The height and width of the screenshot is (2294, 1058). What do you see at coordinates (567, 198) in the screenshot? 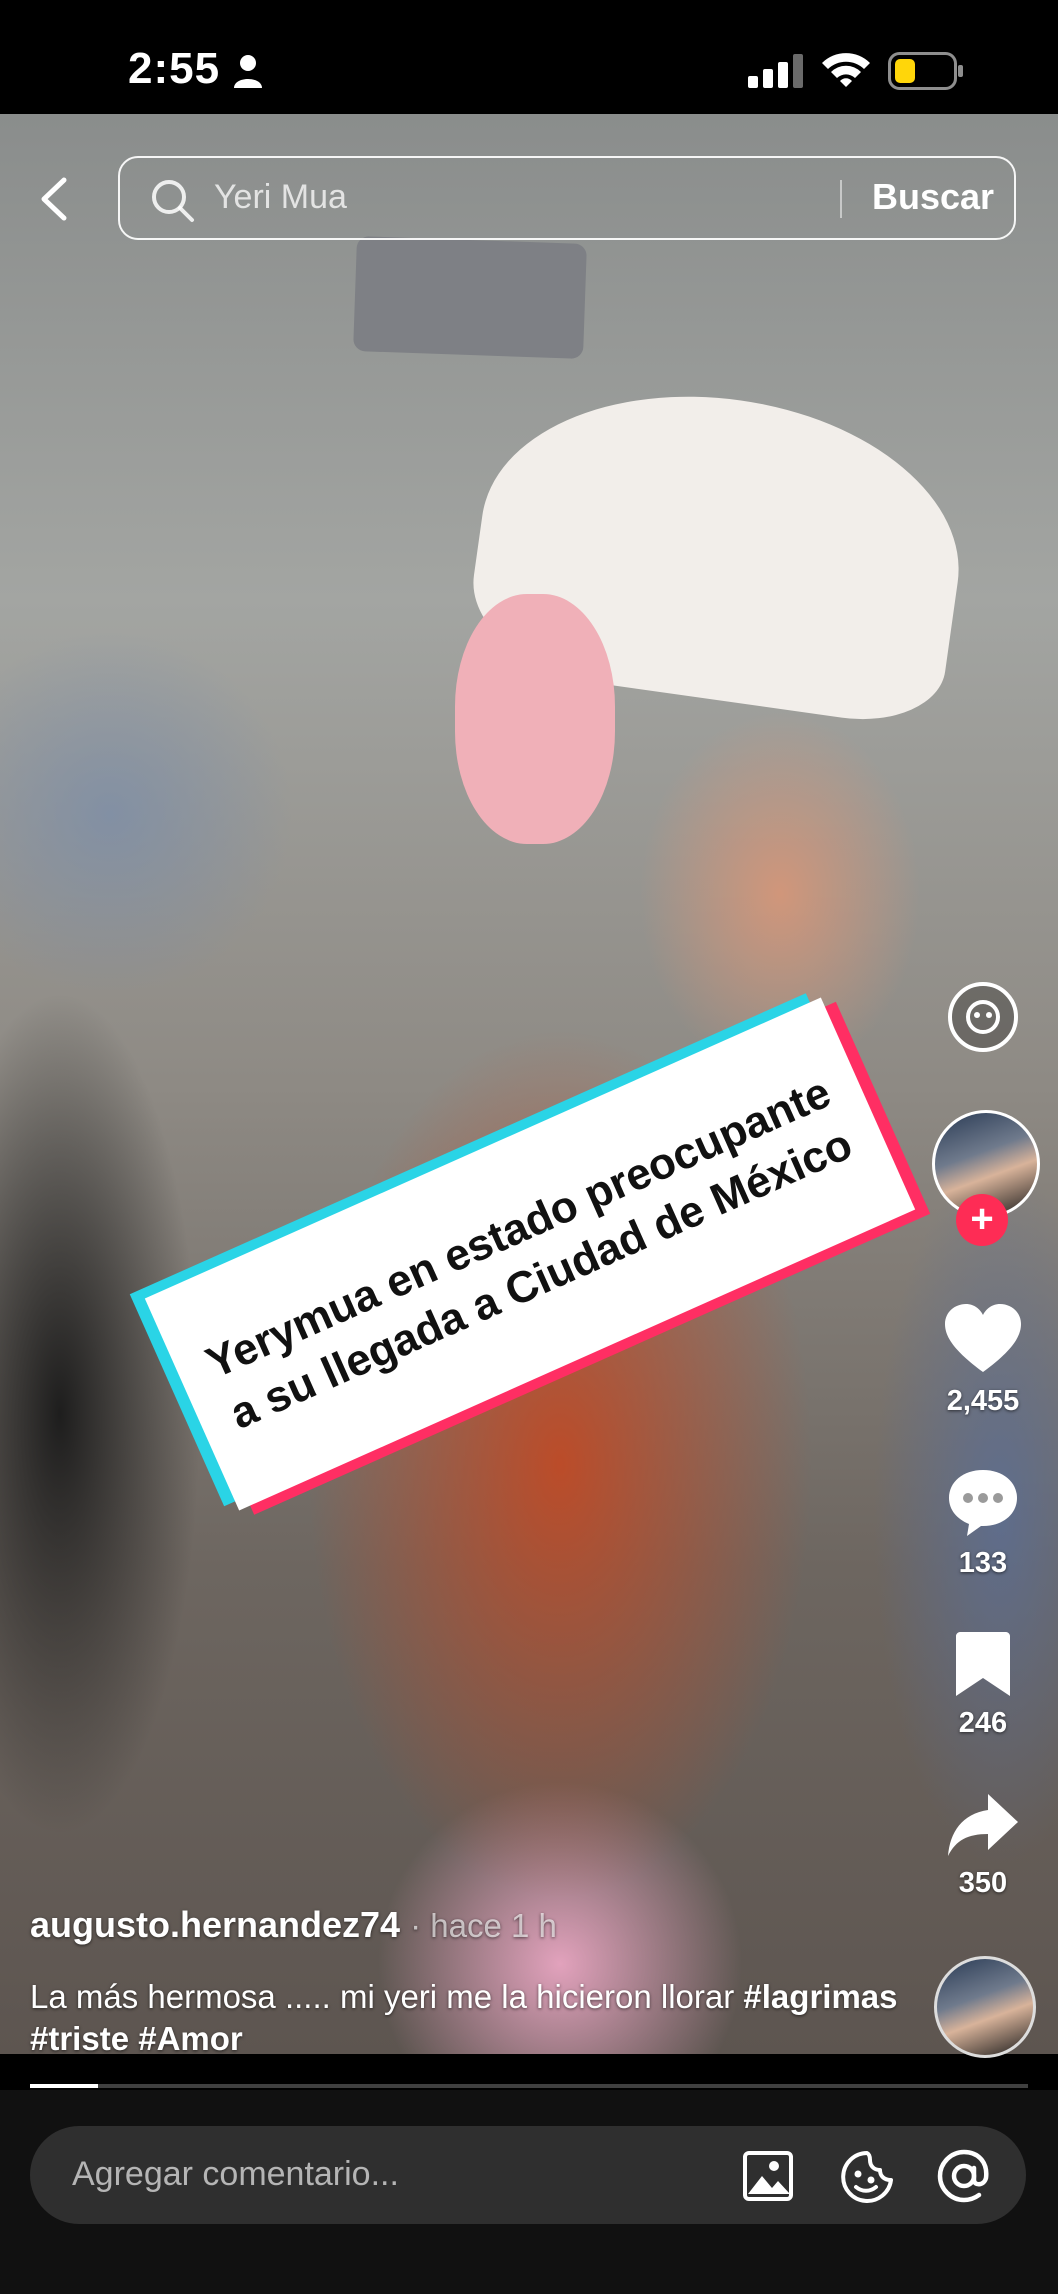
I see `search-bar: Yeri Mua Buscar` at bounding box center [567, 198].